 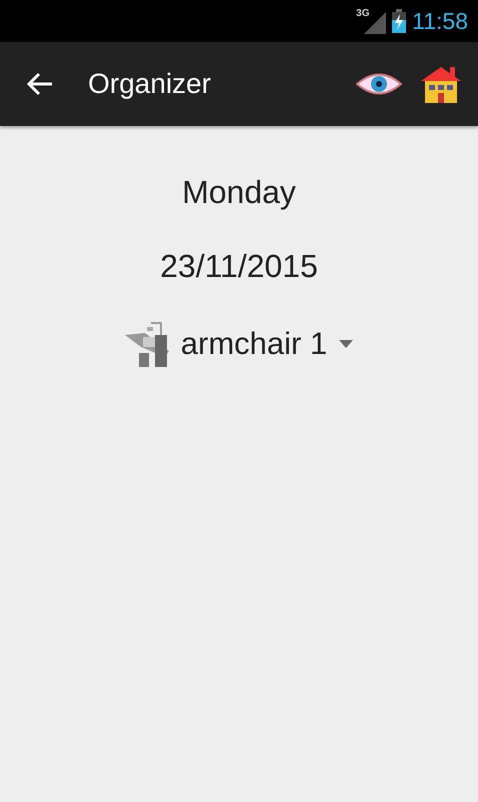 I want to click on eye-icon, so click(x=379, y=84).